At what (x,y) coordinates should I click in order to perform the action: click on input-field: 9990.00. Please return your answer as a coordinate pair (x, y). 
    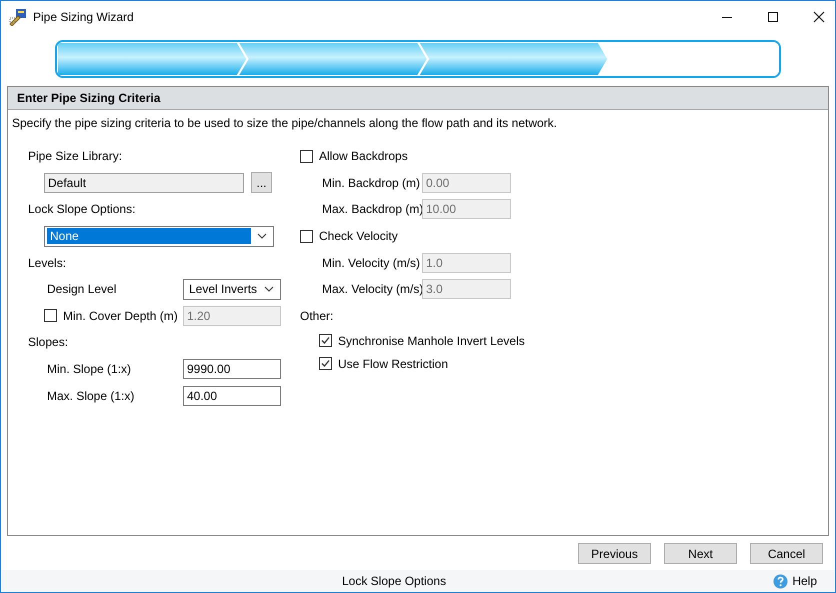
    Looking at the image, I should click on (232, 369).